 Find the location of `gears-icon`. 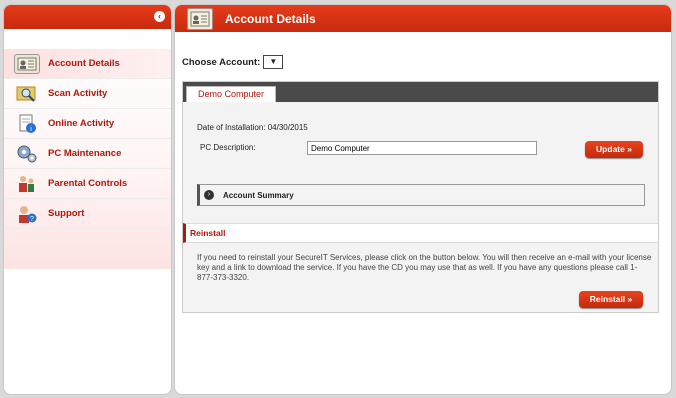

gears-icon is located at coordinates (27, 154).